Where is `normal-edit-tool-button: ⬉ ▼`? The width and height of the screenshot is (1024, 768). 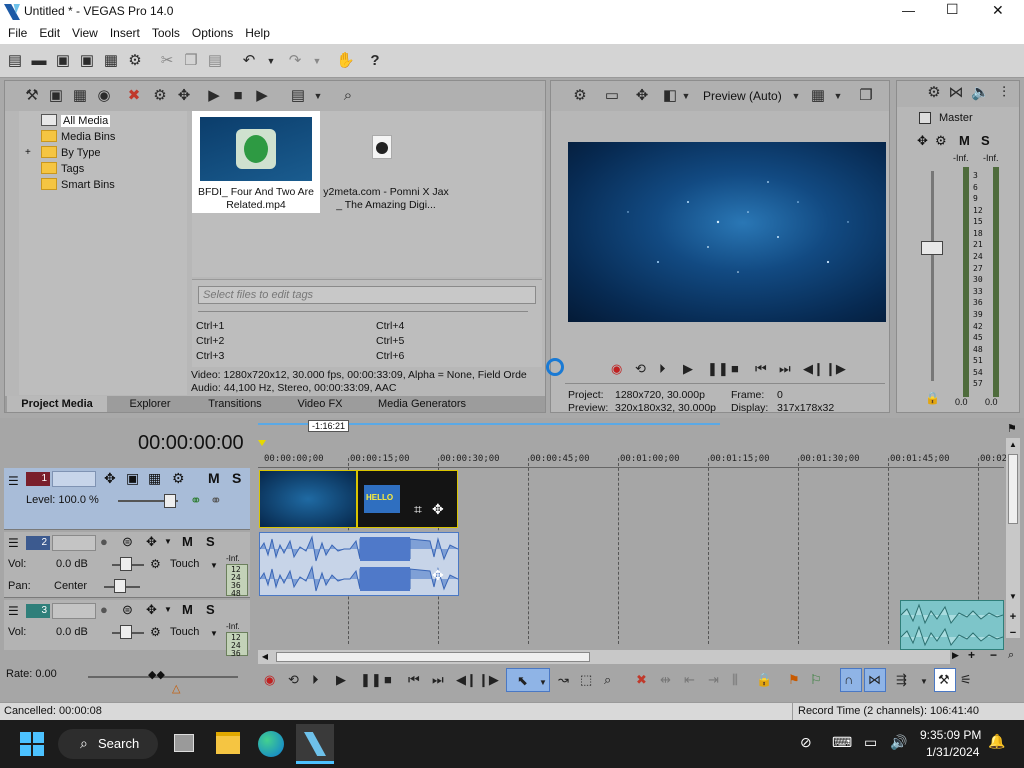
normal-edit-tool-button: ⬉ ▼ is located at coordinates (528, 680).